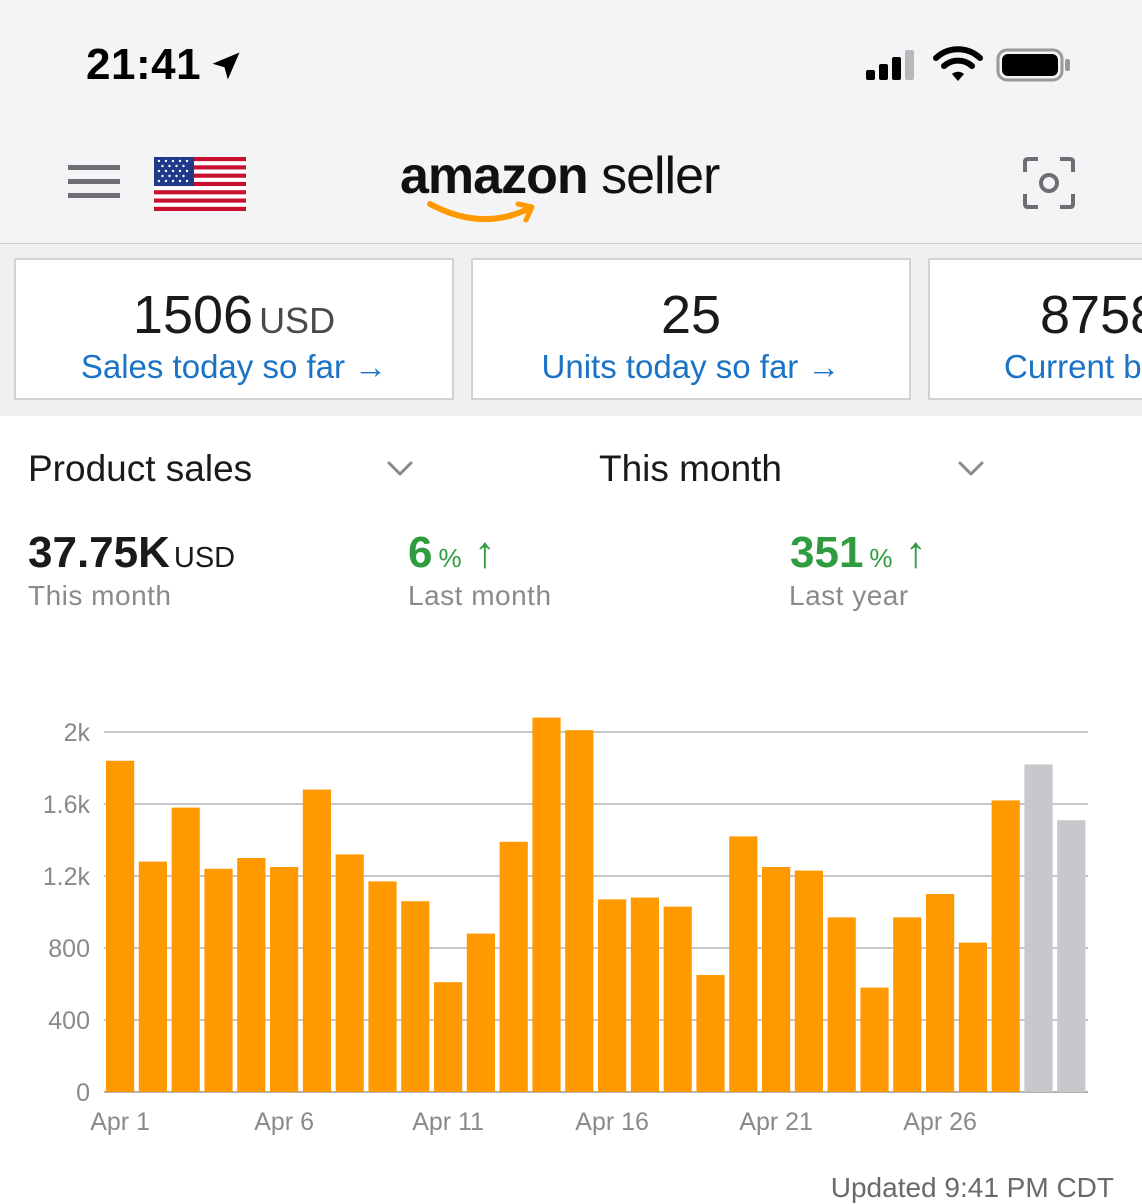 The width and height of the screenshot is (1142, 1204). I want to click on x-tick-label: Apr 1, so click(120, 1122).